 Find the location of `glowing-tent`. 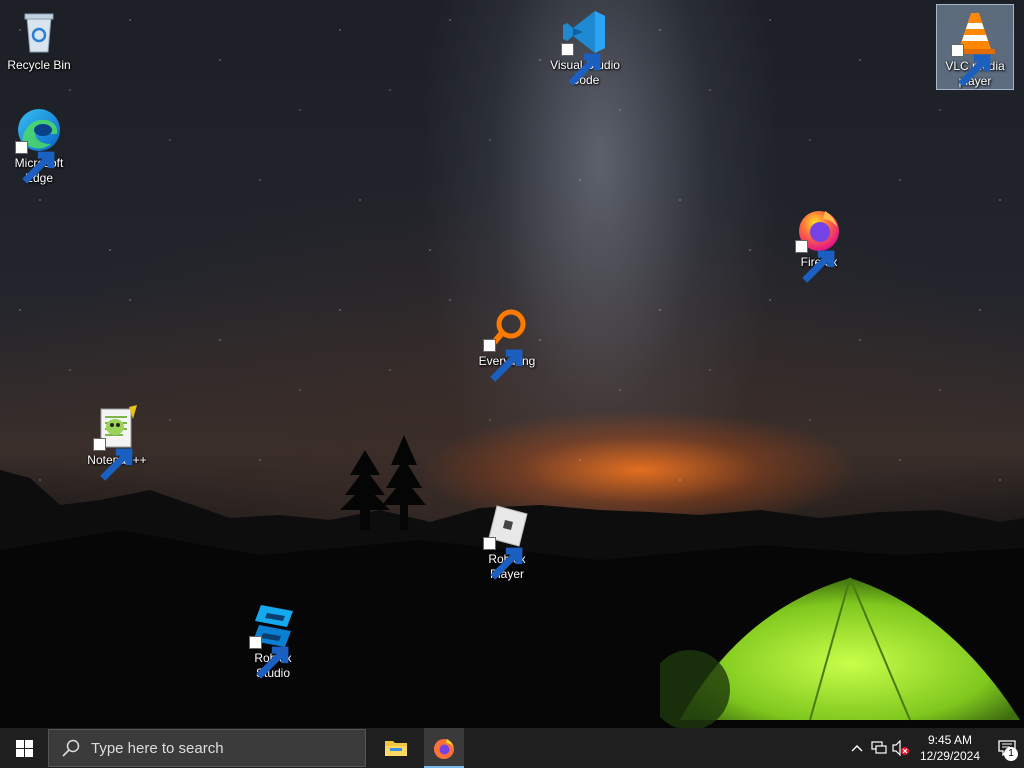

glowing-tent is located at coordinates (840, 652).